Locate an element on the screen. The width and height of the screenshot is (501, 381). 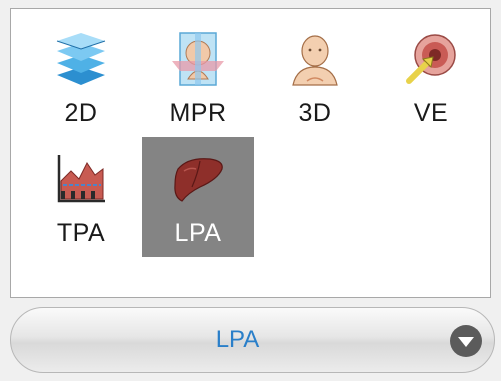
tool-label: MPR is located at coordinates (198, 113).